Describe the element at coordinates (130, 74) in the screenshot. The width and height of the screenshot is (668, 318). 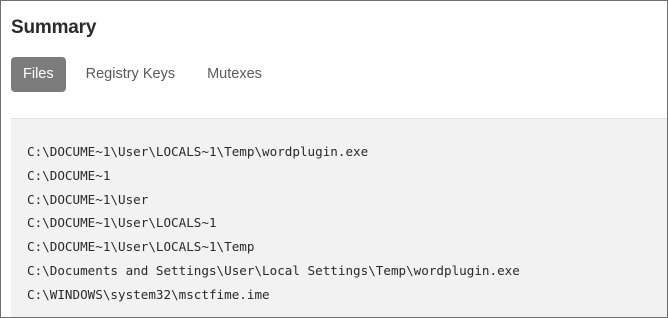
I see `tab-registry-keys: Registry Keys` at that location.